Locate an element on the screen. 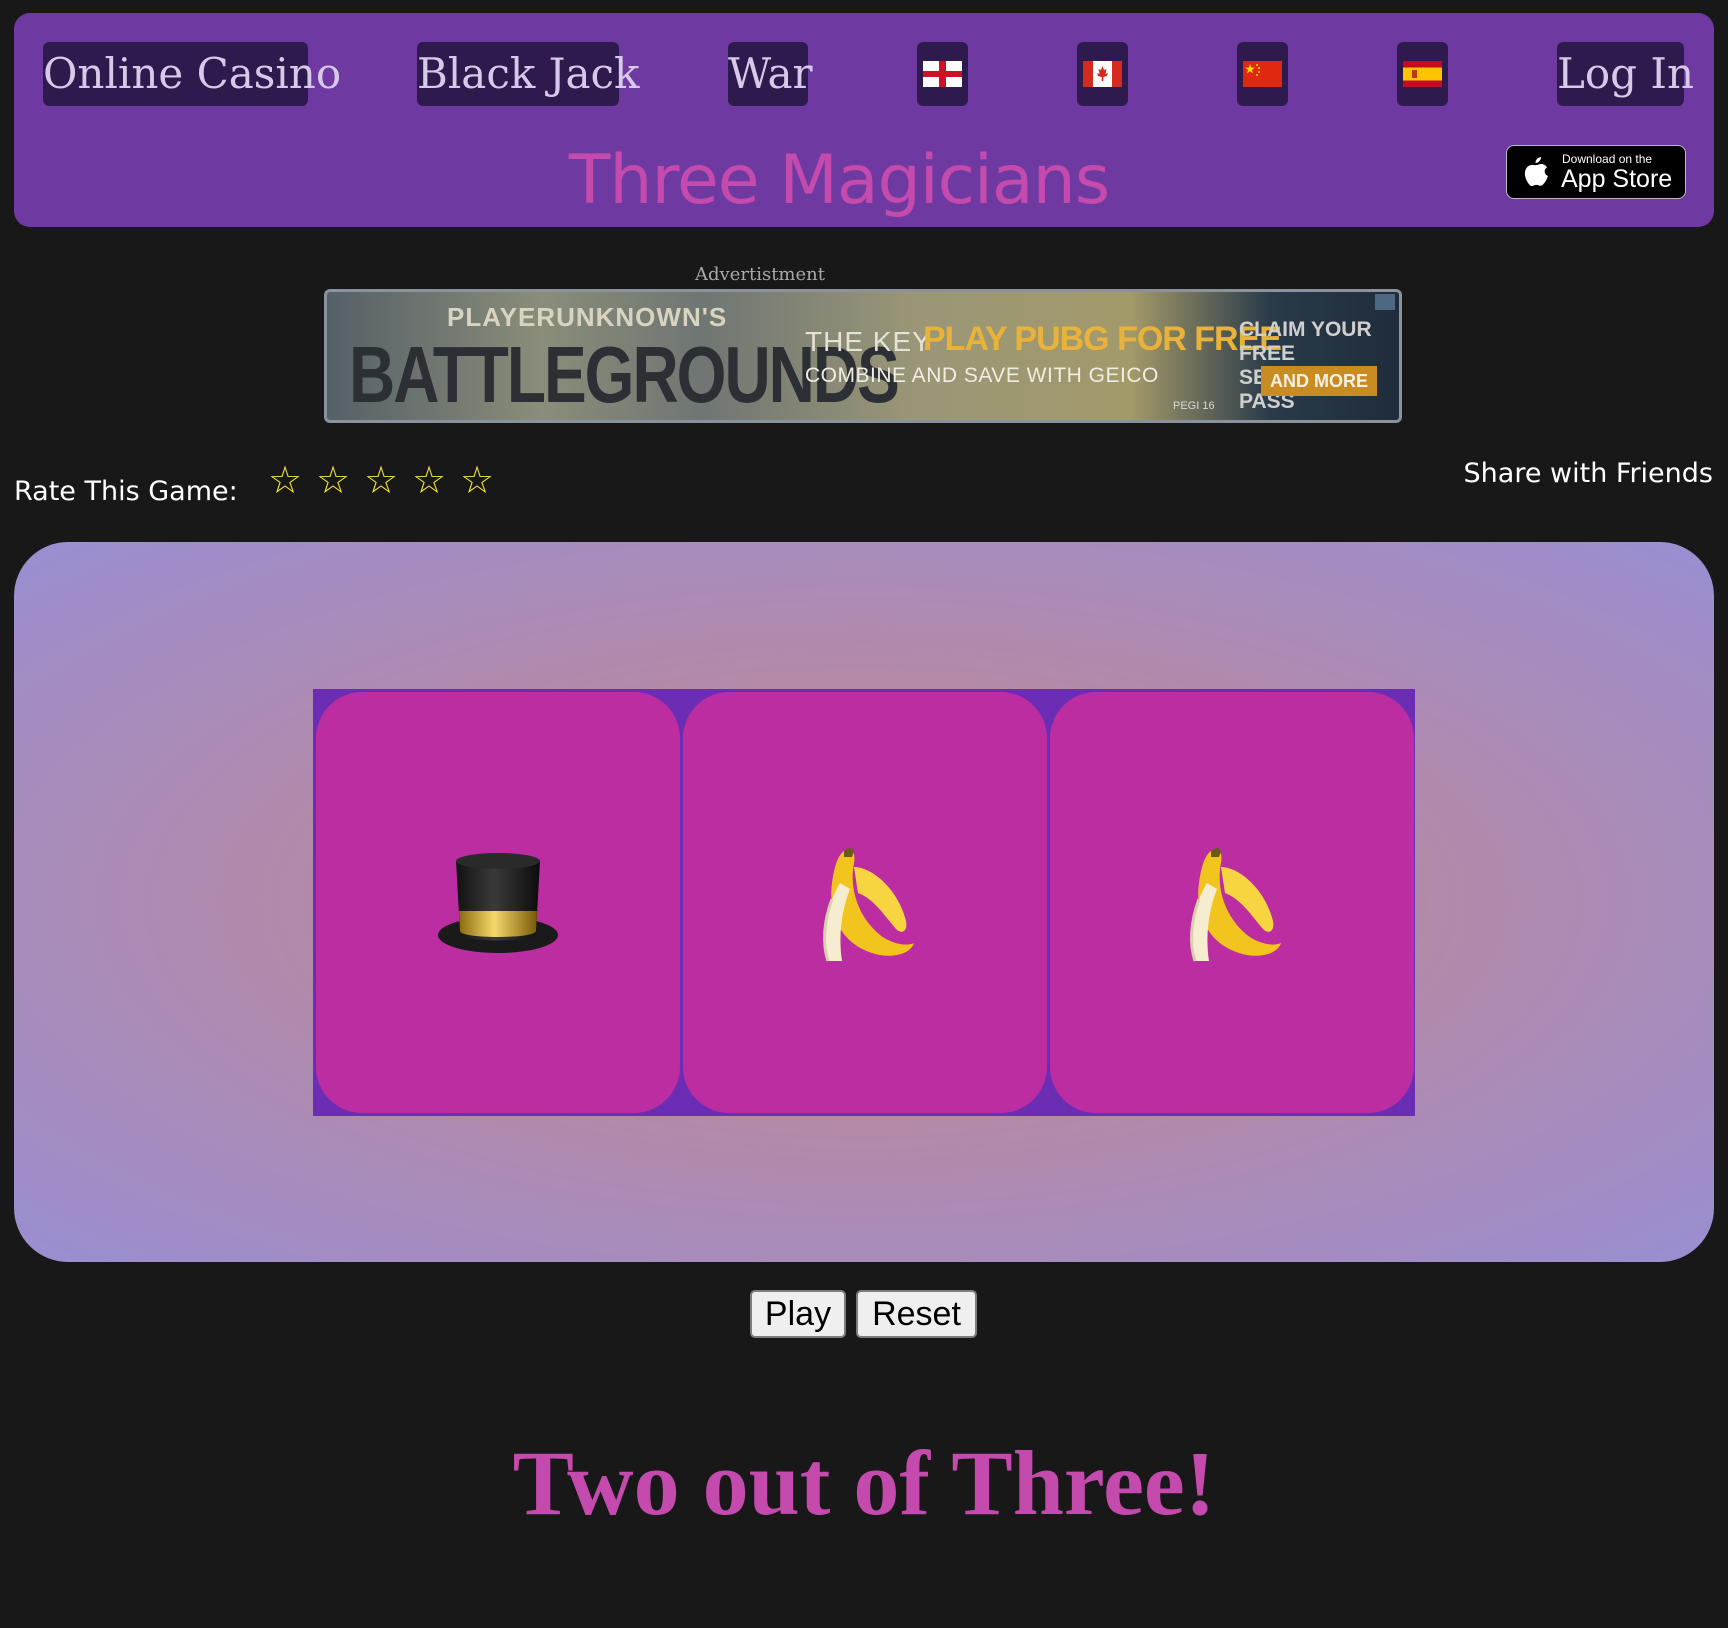 Image resolution: width=1728 pixels, height=1628 pixels. england-flag-icon is located at coordinates (942, 74).